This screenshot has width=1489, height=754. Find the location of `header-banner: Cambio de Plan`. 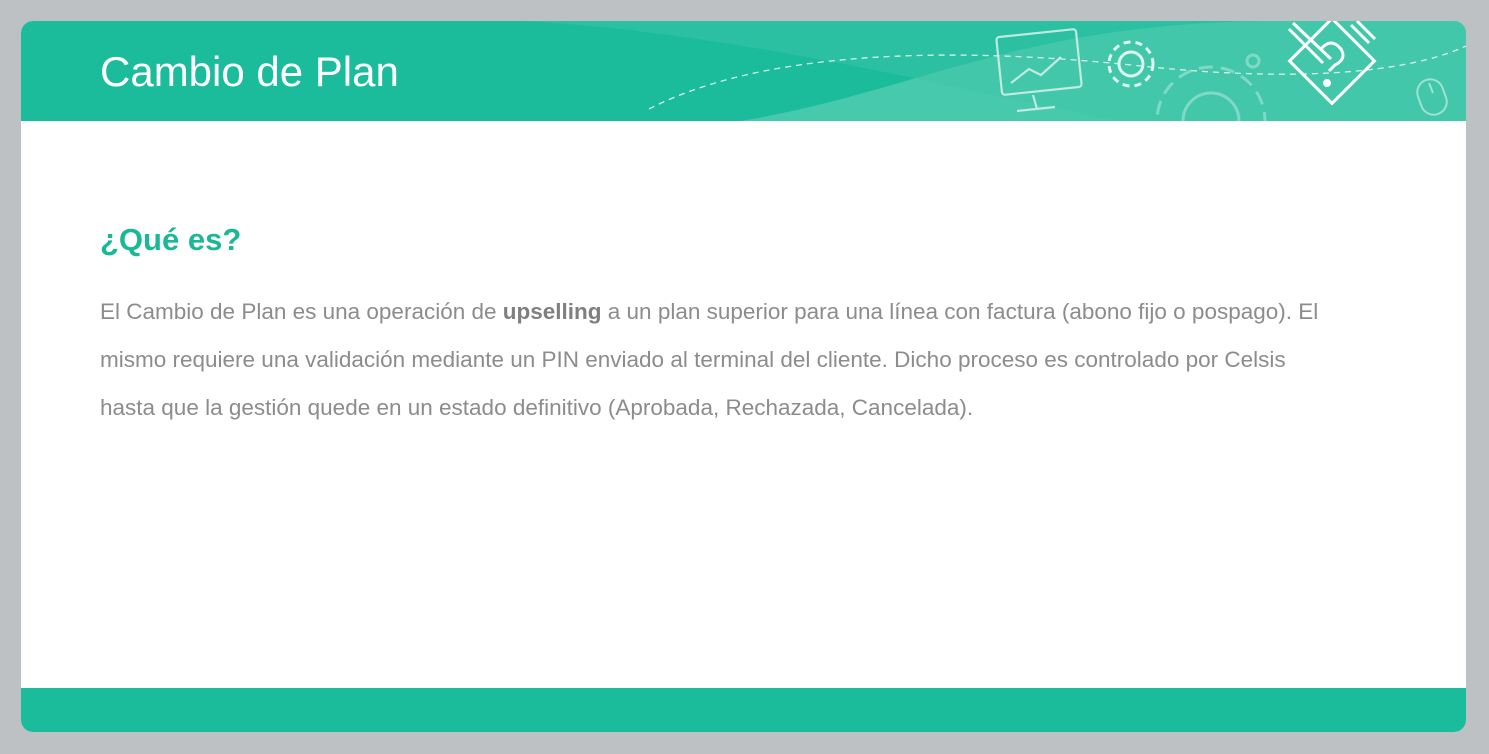

header-banner: Cambio de Plan is located at coordinates (743, 71).